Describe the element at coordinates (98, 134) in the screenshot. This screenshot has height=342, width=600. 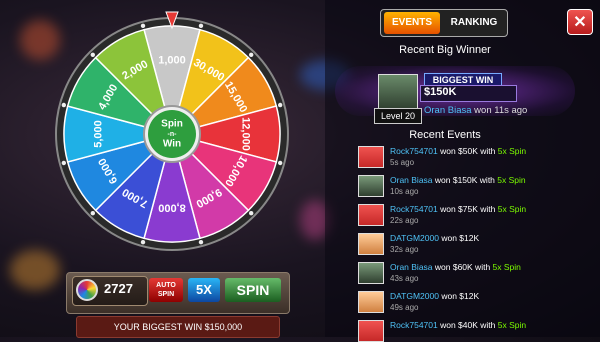
I see `wheel-segment-label: 5,000` at that location.